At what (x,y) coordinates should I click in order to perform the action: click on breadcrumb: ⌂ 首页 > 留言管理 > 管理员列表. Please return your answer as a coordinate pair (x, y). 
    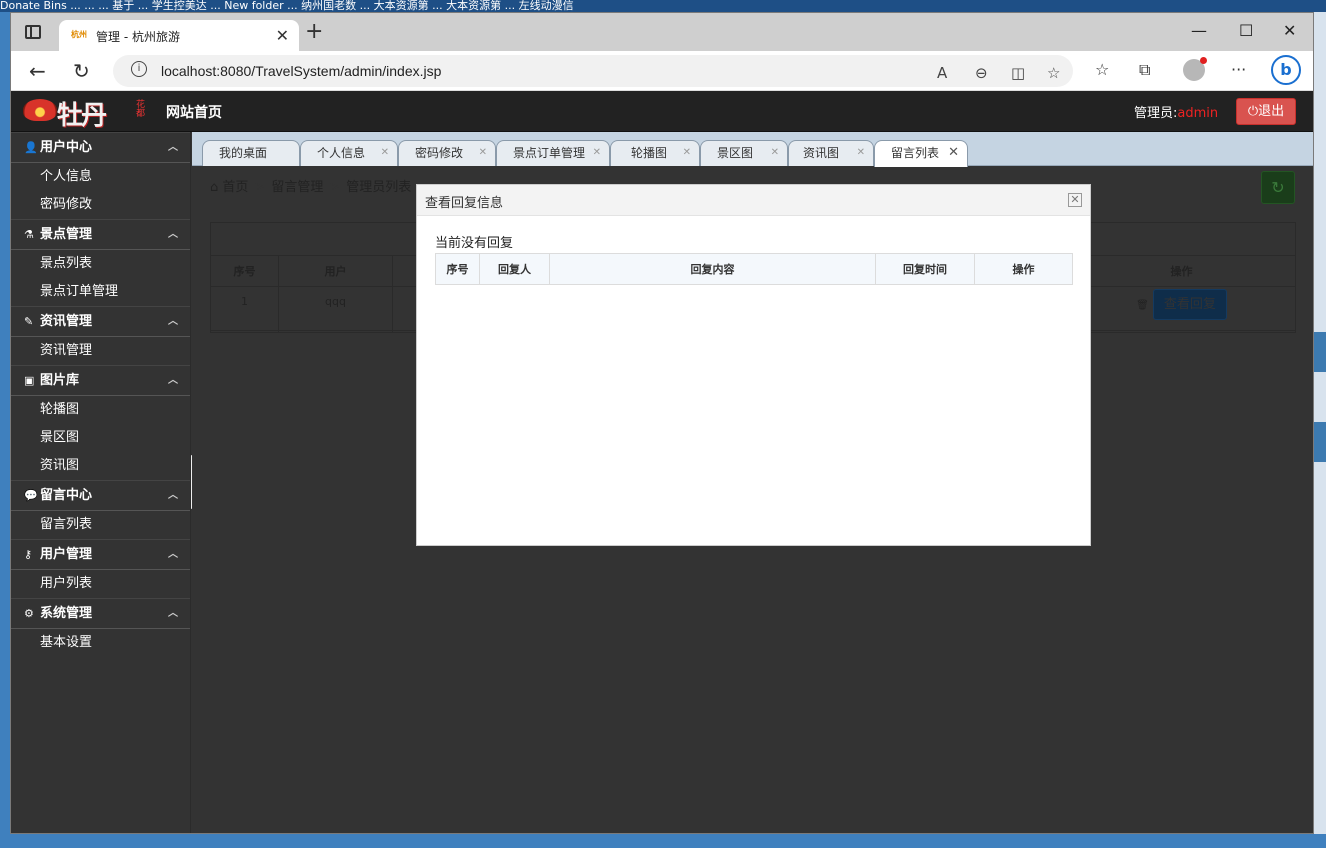
    Looking at the image, I should click on (310, 185).